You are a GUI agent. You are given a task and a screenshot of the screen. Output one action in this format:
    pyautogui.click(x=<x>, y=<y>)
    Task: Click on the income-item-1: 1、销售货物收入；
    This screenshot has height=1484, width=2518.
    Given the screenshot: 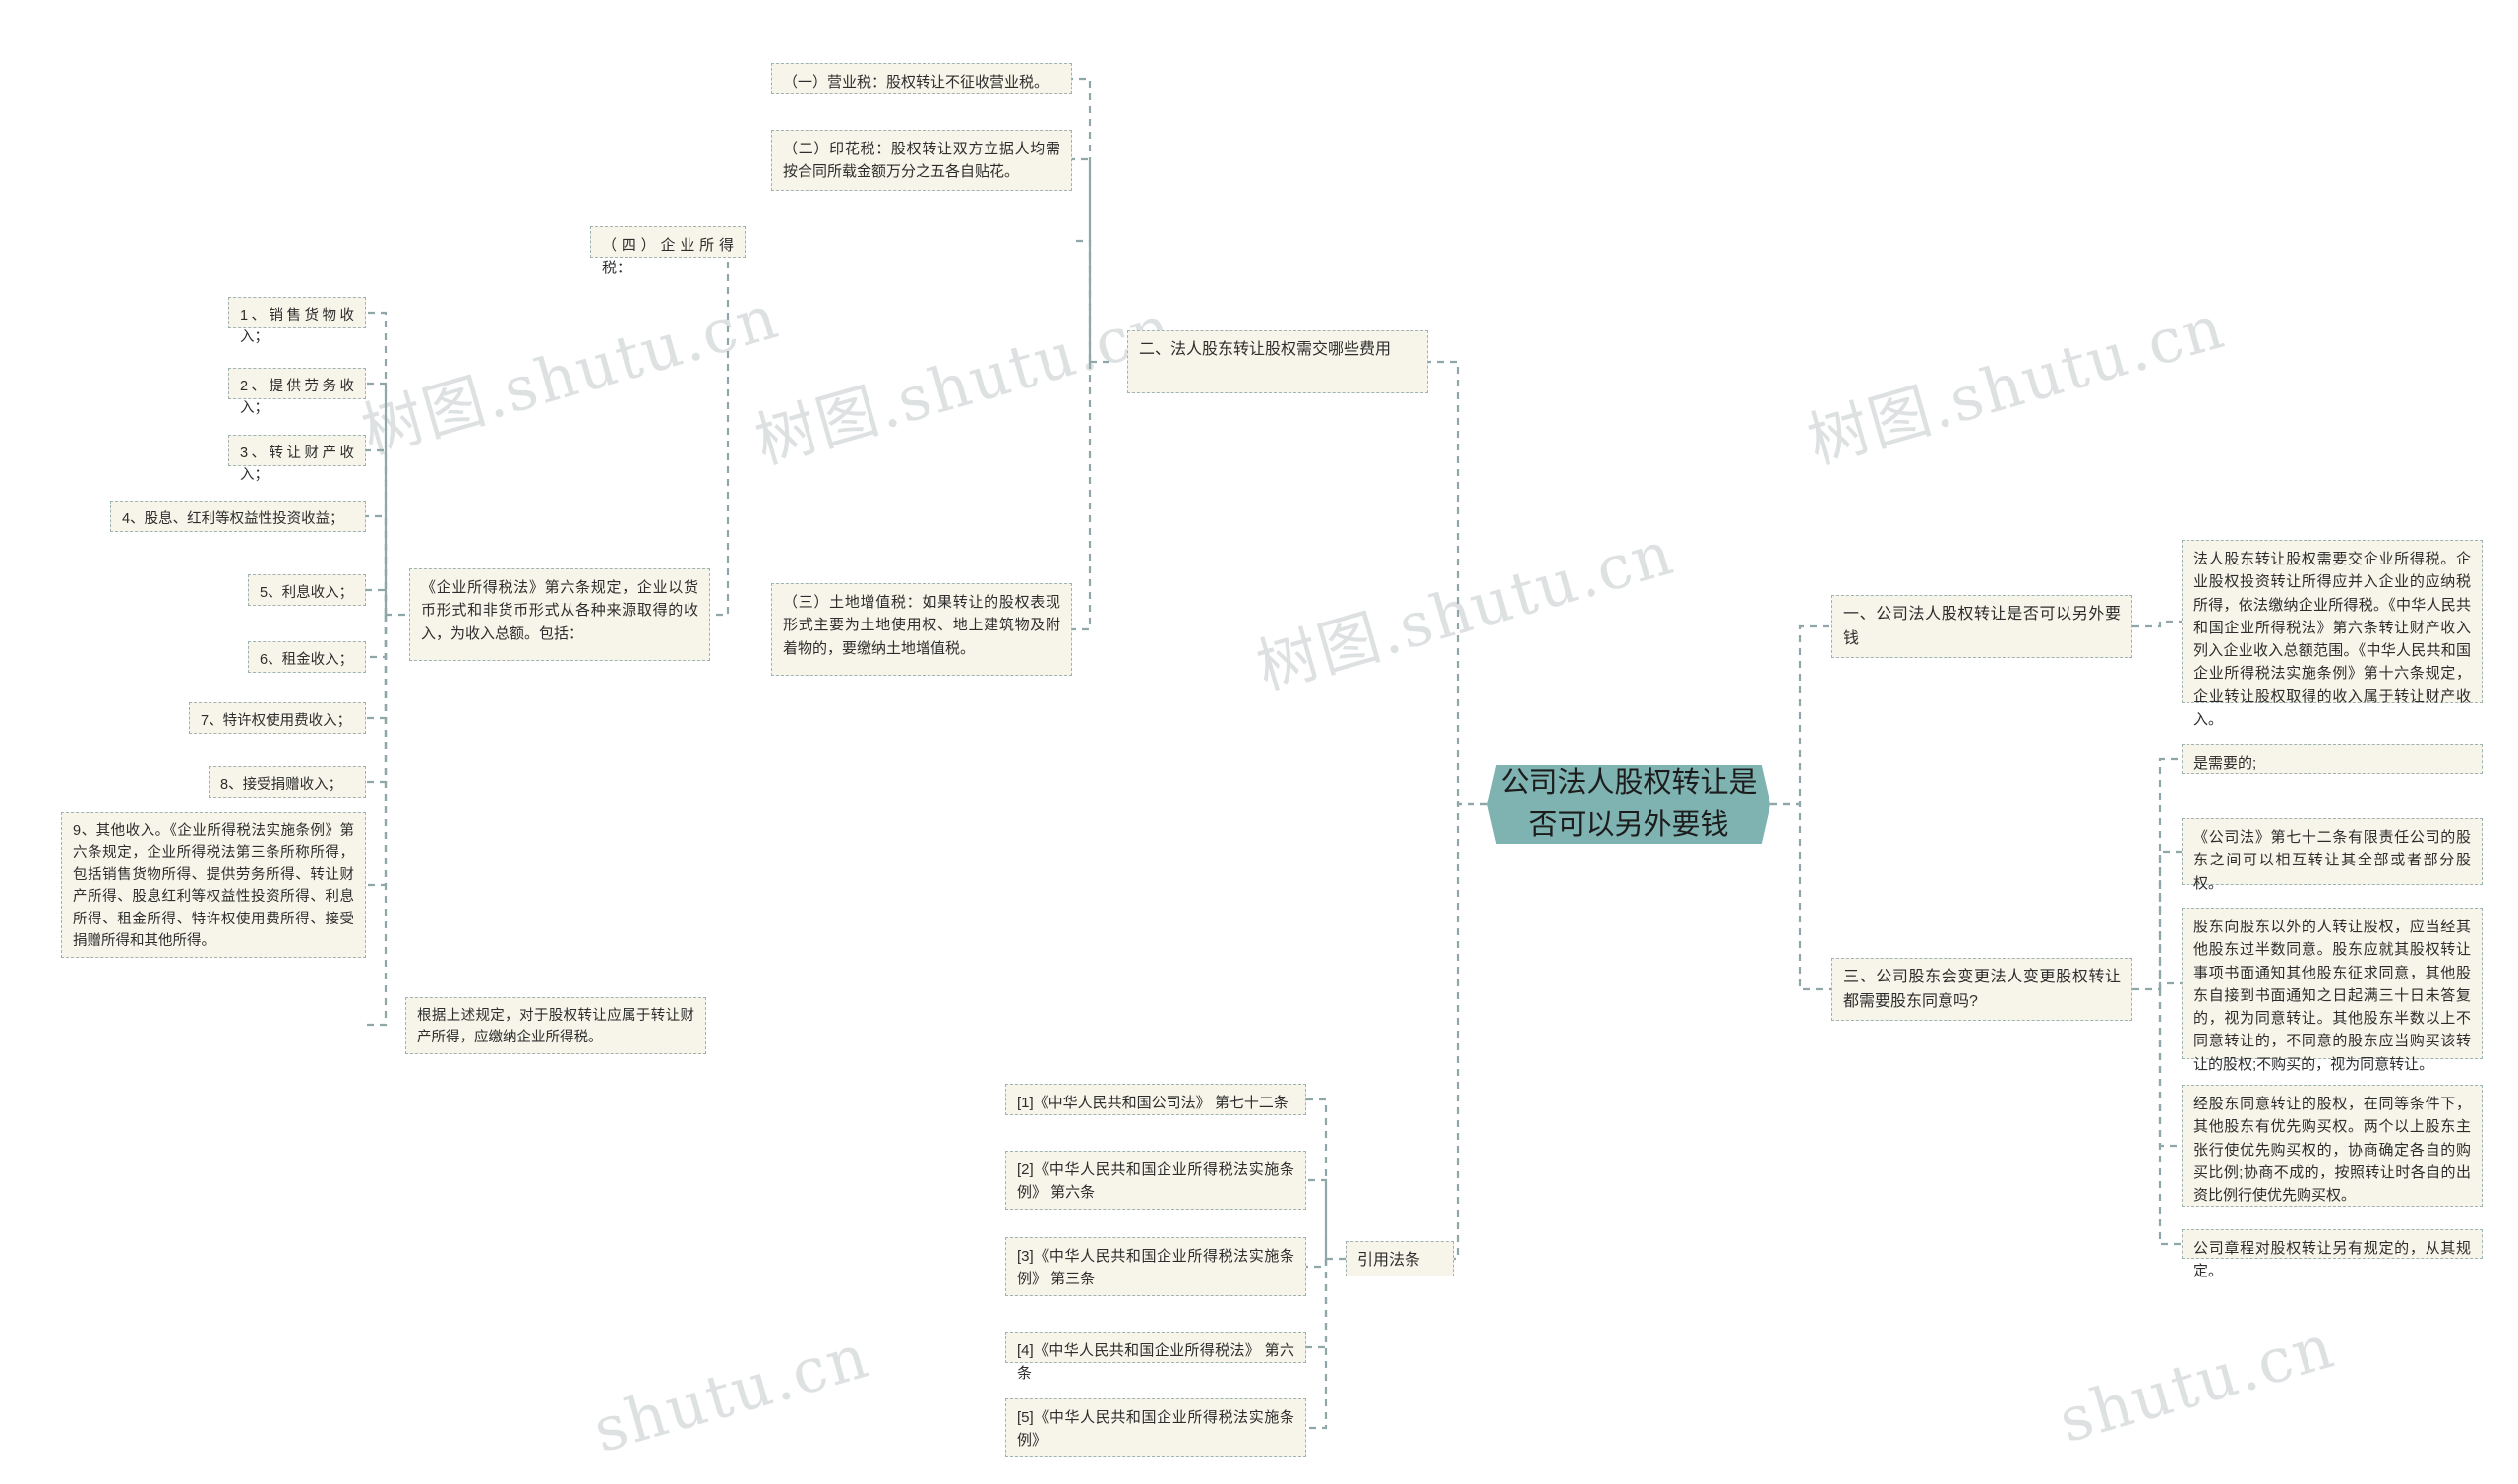 What is the action you would take?
    pyautogui.click(x=297, y=321)
    